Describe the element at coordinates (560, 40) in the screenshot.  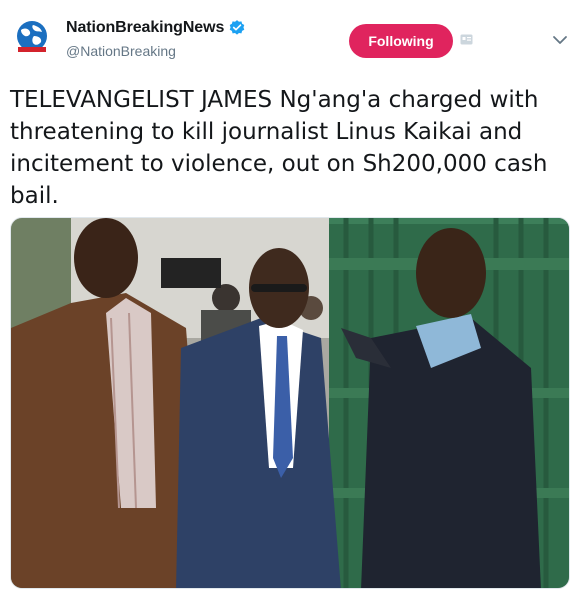
I see `chevron-down-icon` at that location.